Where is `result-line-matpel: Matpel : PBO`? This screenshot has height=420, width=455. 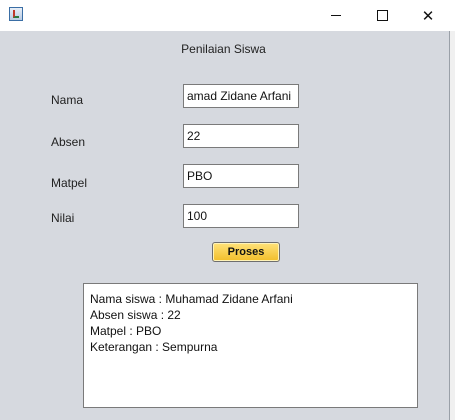
result-line-matpel: Matpel : PBO is located at coordinates (126, 331).